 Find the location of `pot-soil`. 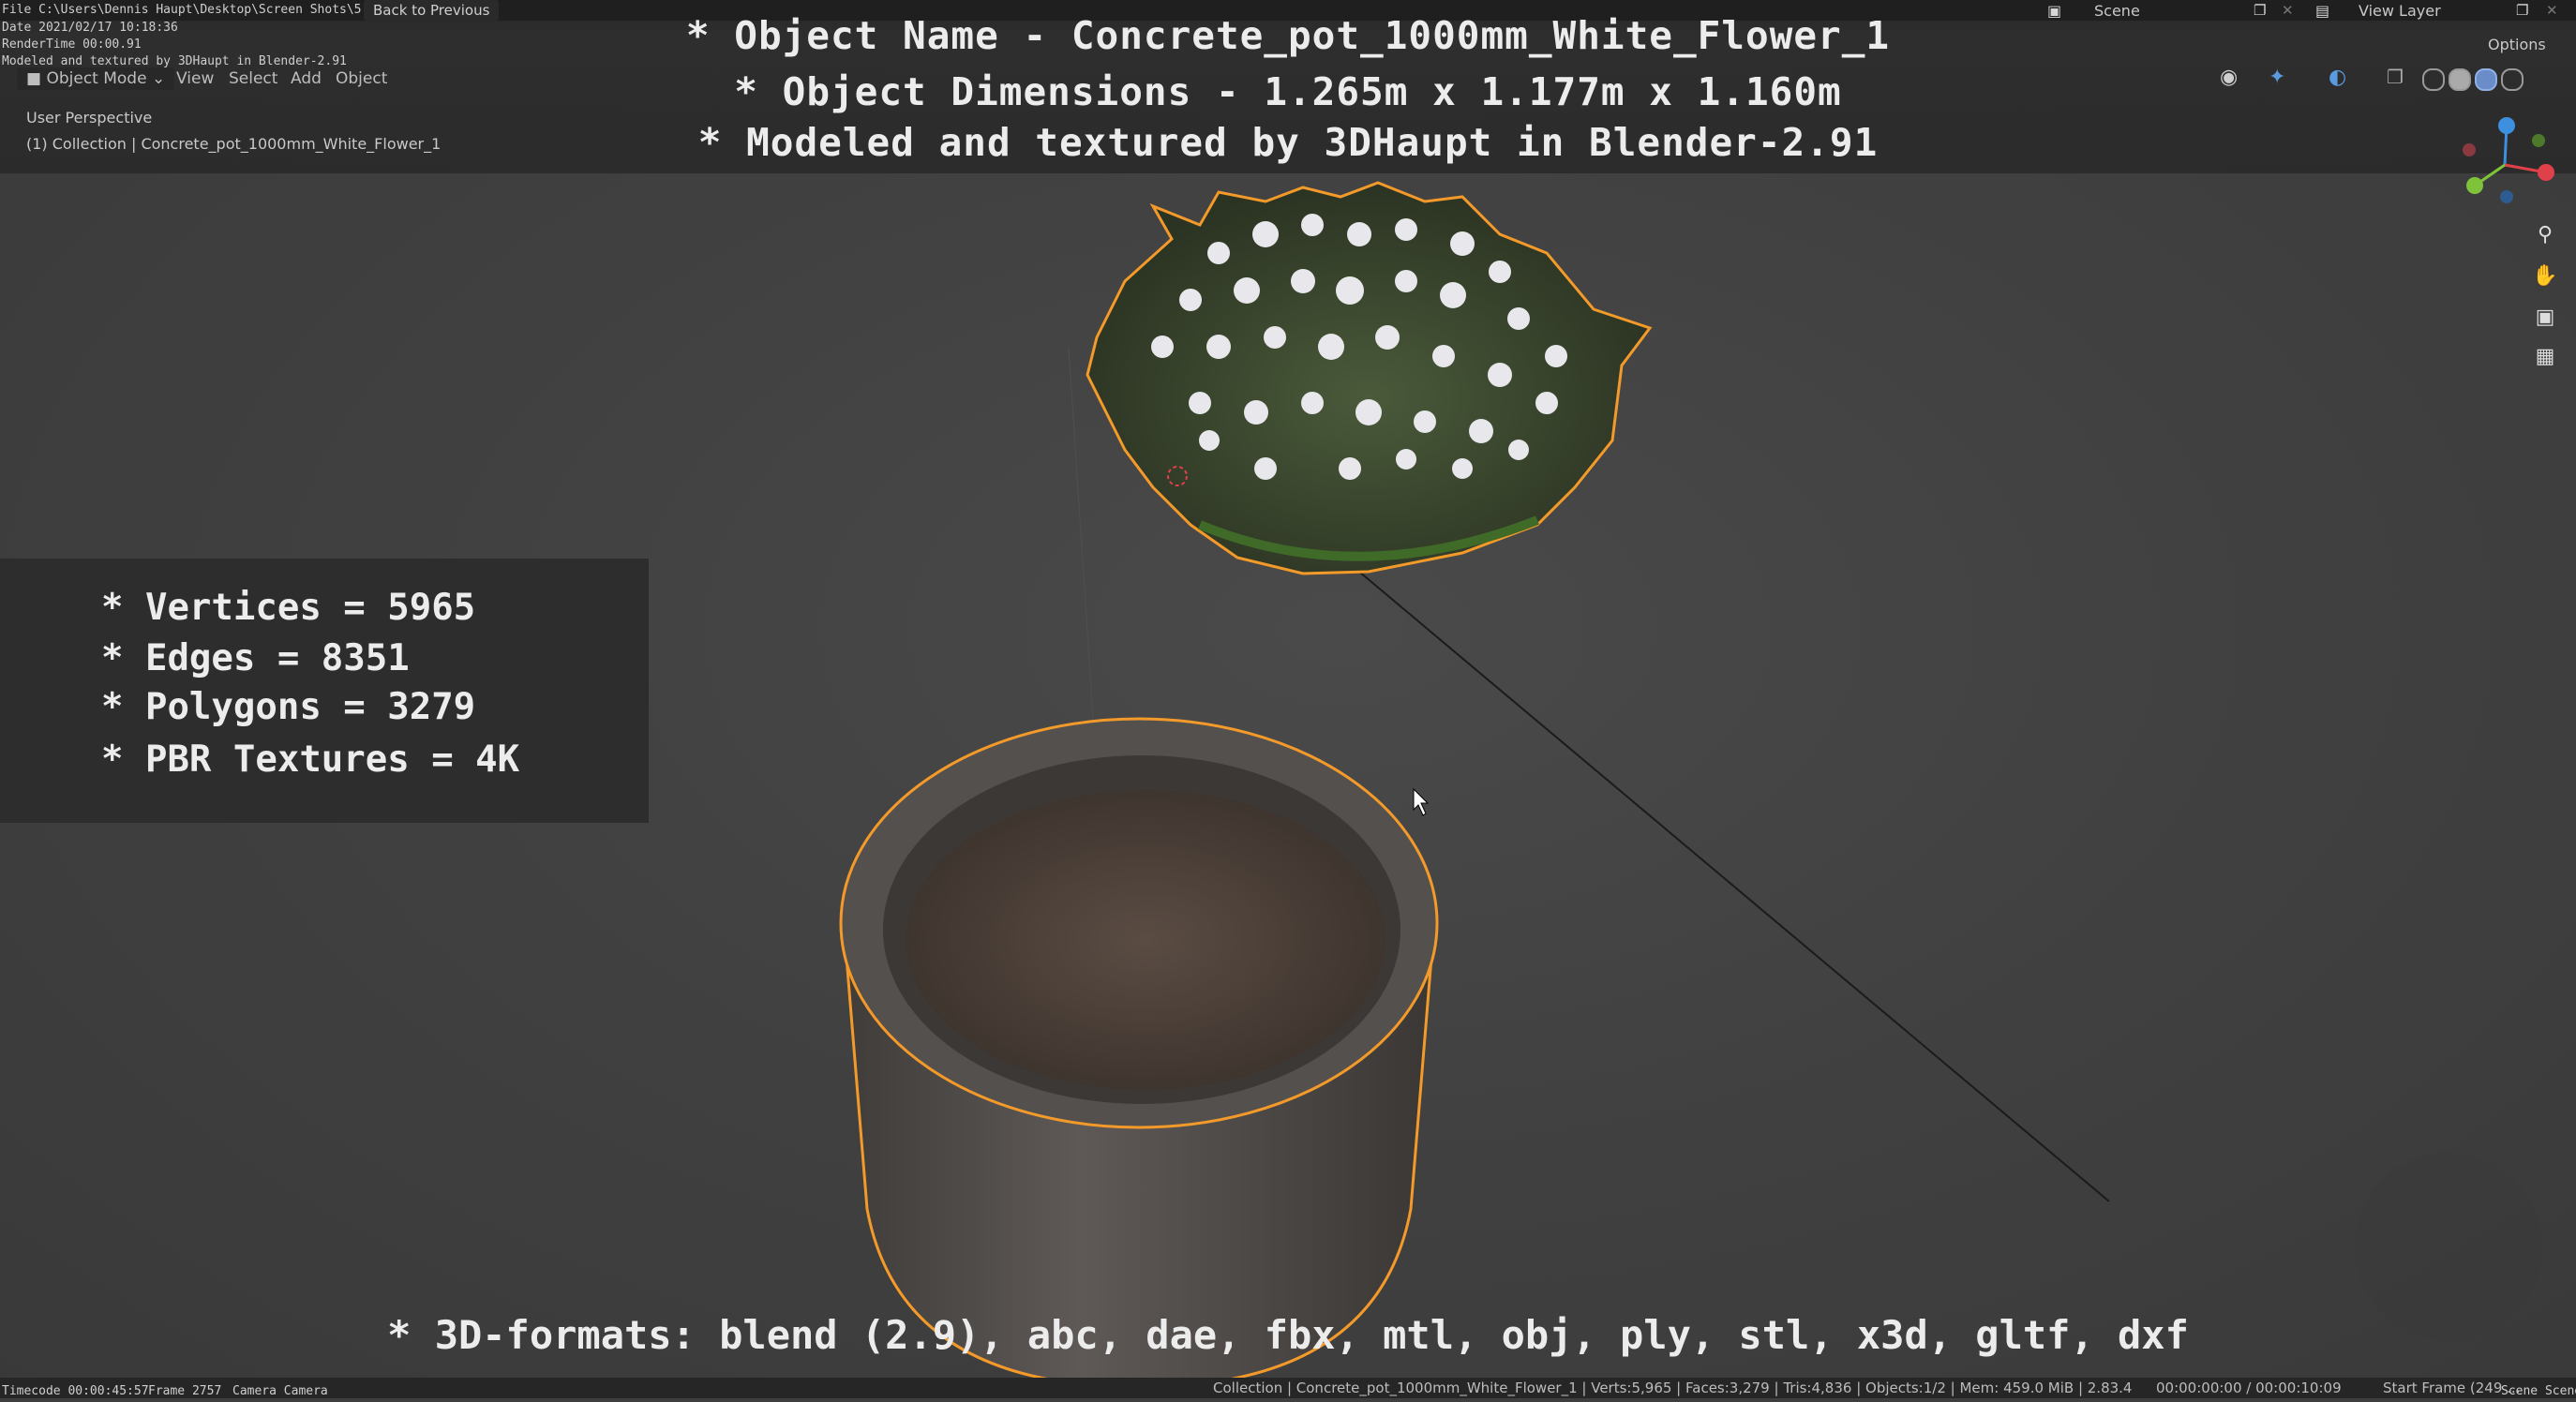

pot-soil is located at coordinates (1146, 940).